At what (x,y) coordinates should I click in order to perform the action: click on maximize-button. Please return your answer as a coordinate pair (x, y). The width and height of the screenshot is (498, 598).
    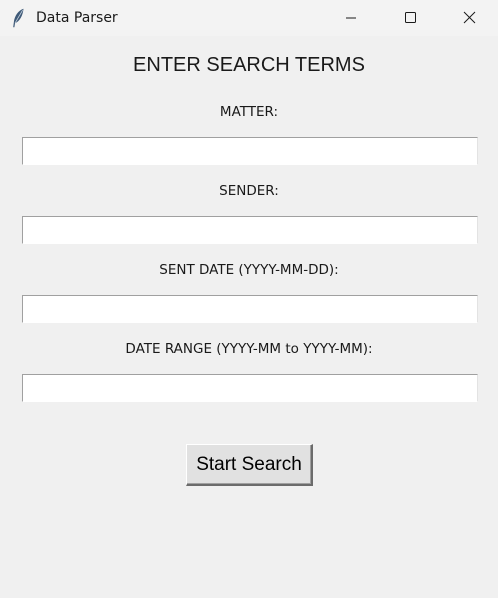
    Looking at the image, I should click on (410, 18).